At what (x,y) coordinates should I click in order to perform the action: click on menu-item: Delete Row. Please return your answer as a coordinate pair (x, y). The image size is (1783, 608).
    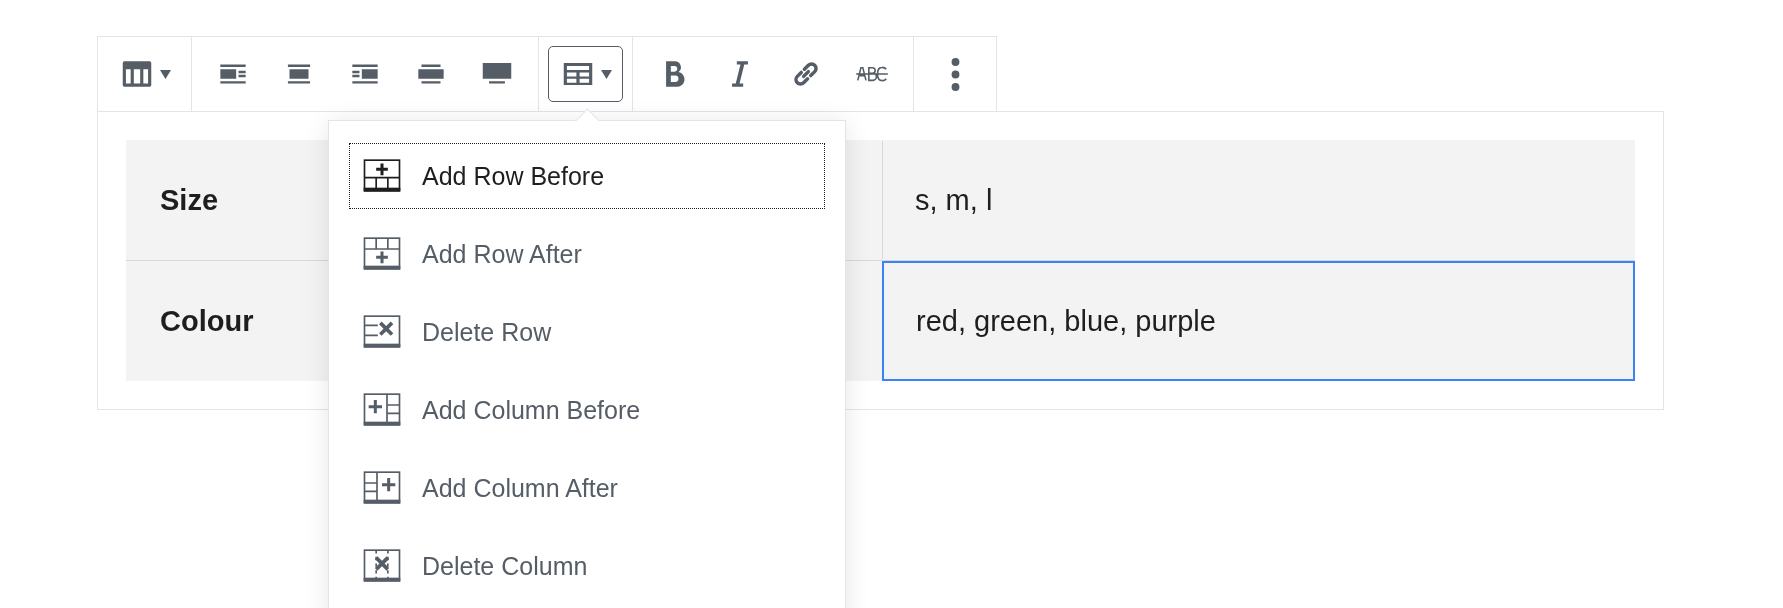
    Looking at the image, I should click on (587, 332).